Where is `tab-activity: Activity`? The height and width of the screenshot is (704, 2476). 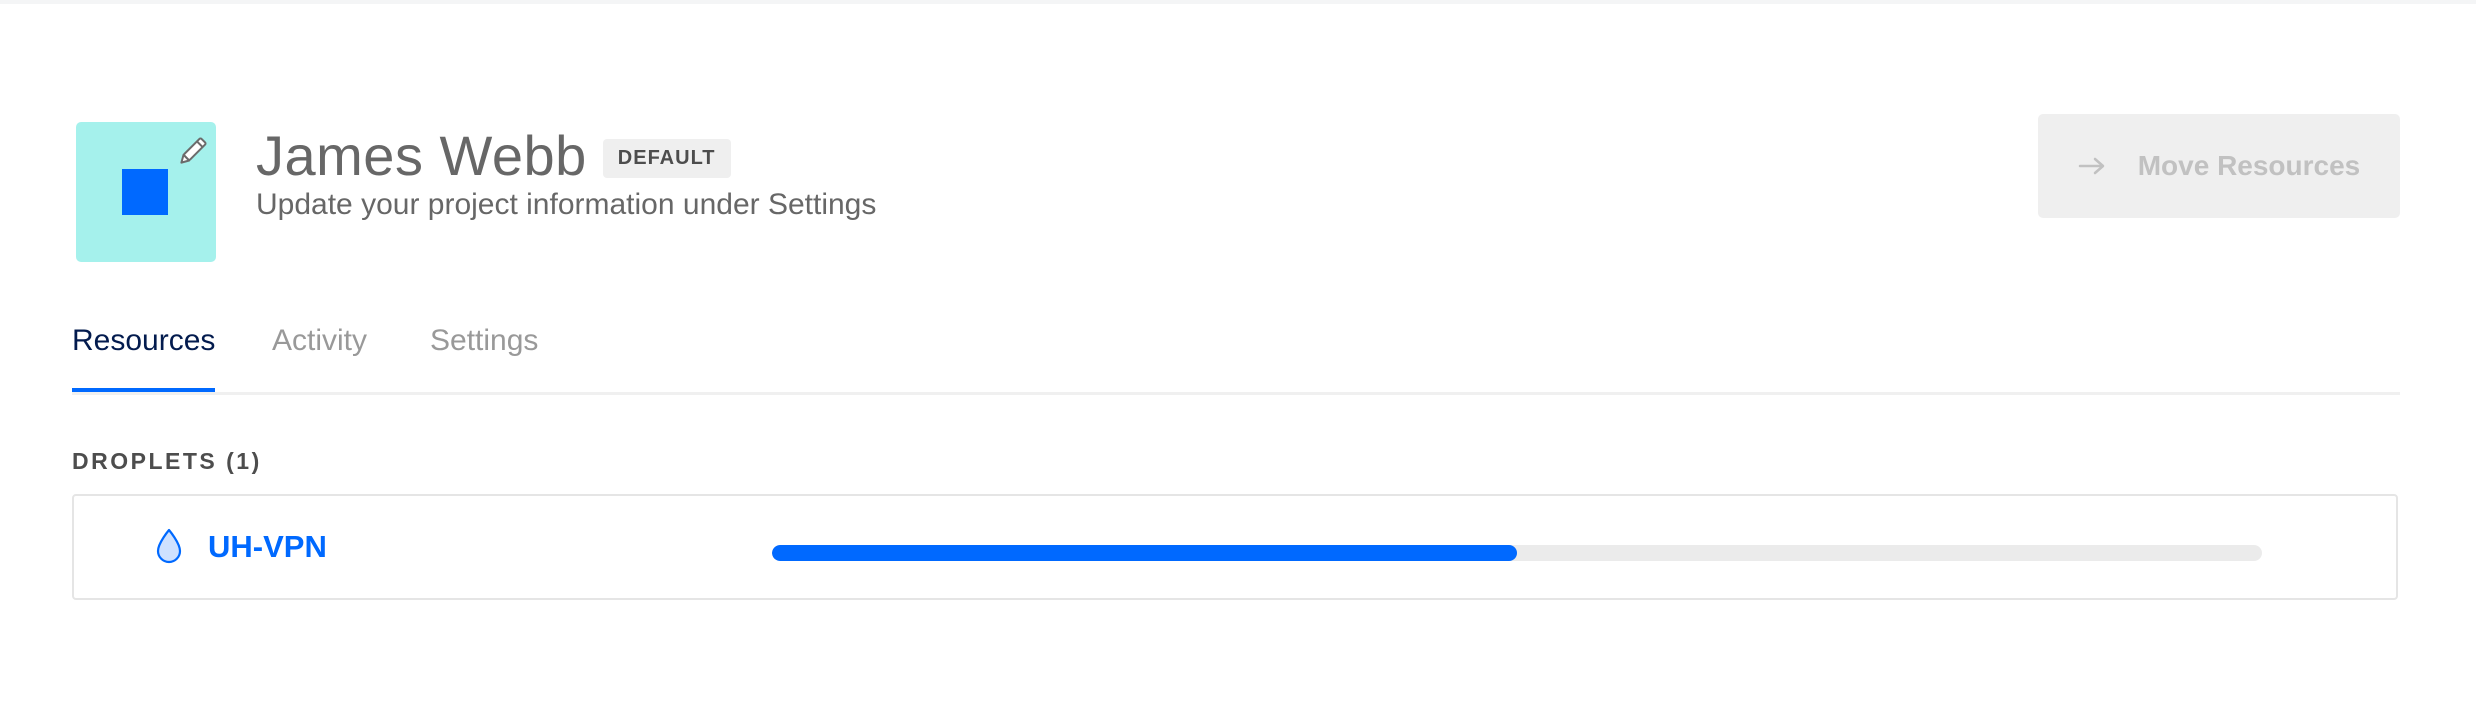 tab-activity: Activity is located at coordinates (319, 356).